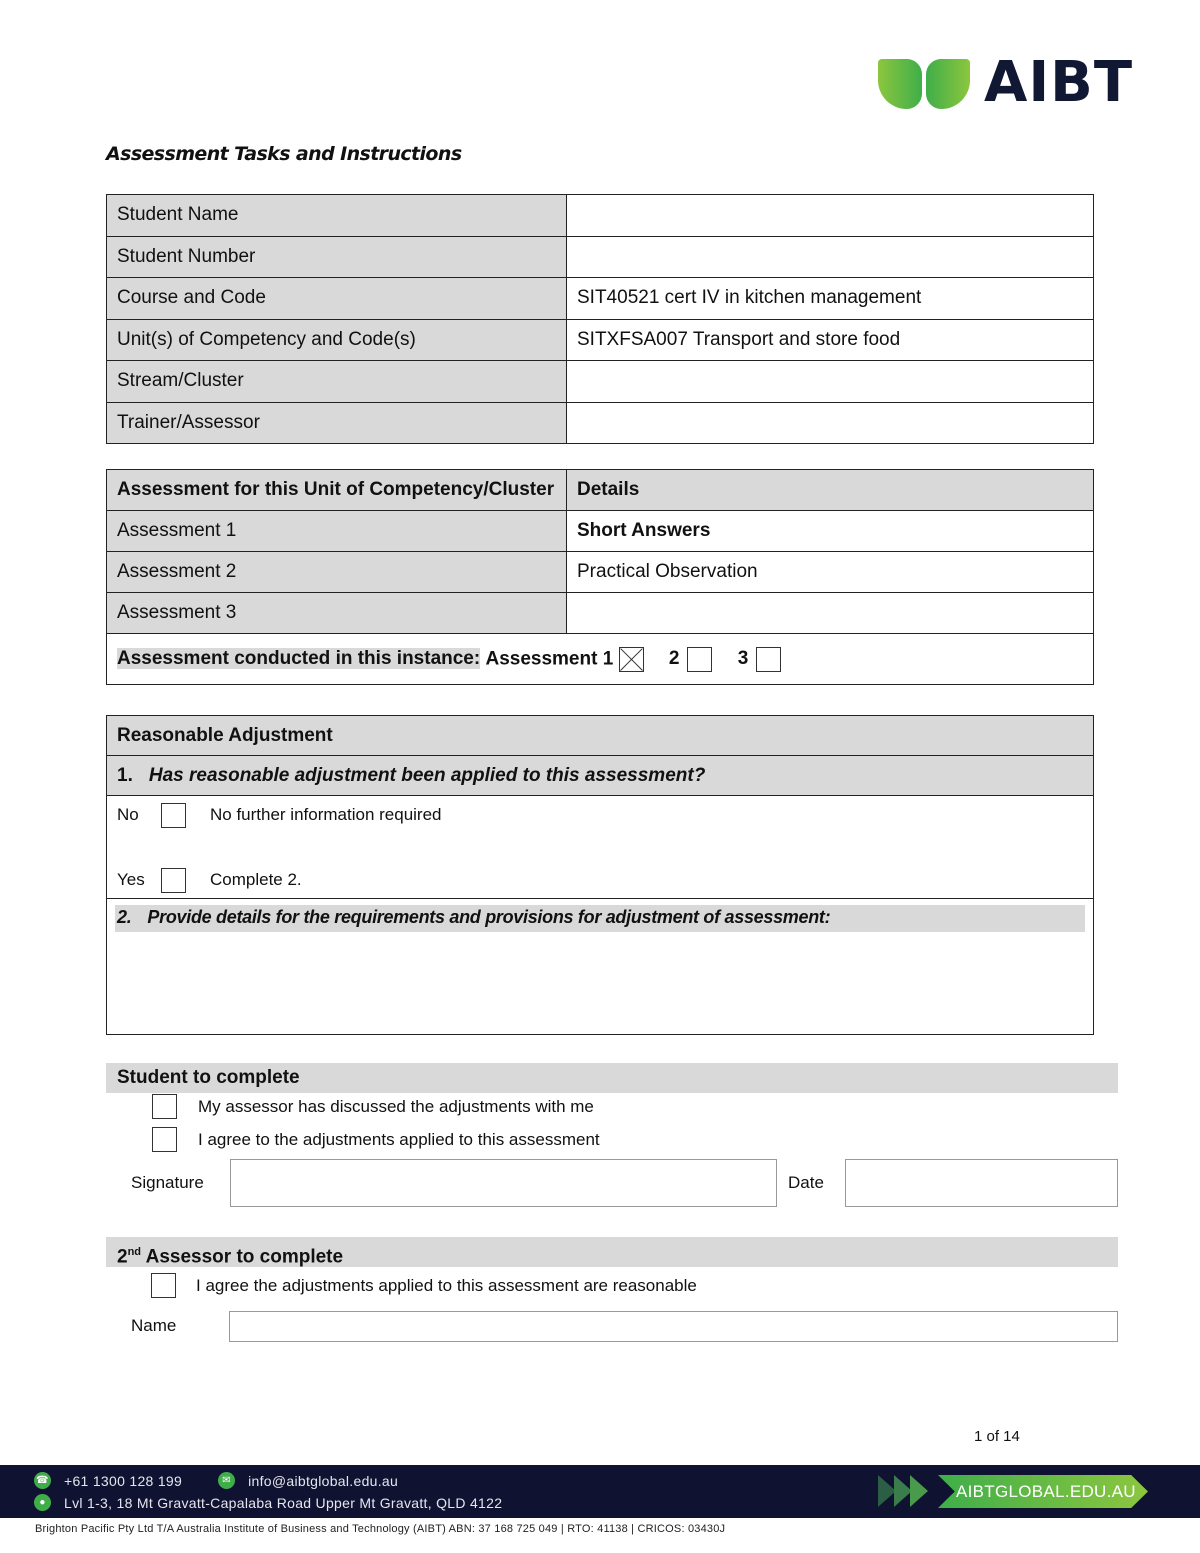 Image resolution: width=1200 pixels, height=1553 pixels. I want to click on option-yes: Yes Complete 2., so click(600, 880).